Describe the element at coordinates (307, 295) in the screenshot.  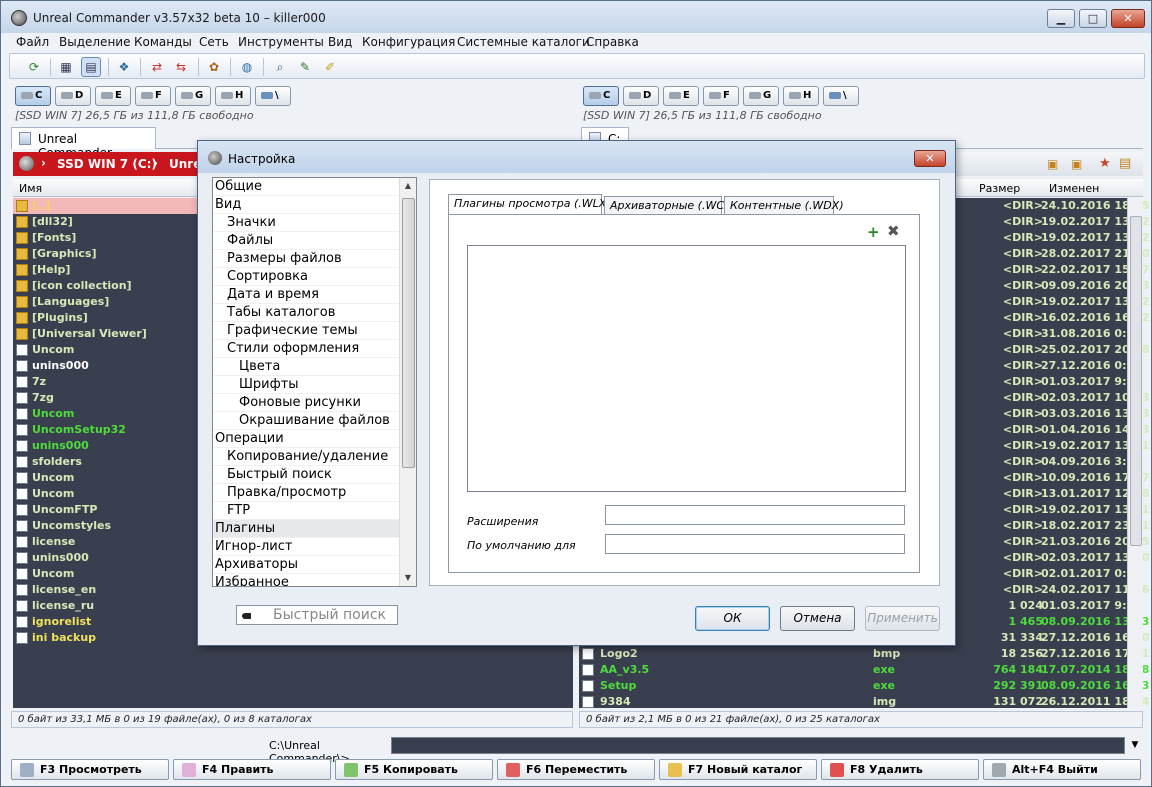
I see `settings-tree-item: Дата и время` at that location.